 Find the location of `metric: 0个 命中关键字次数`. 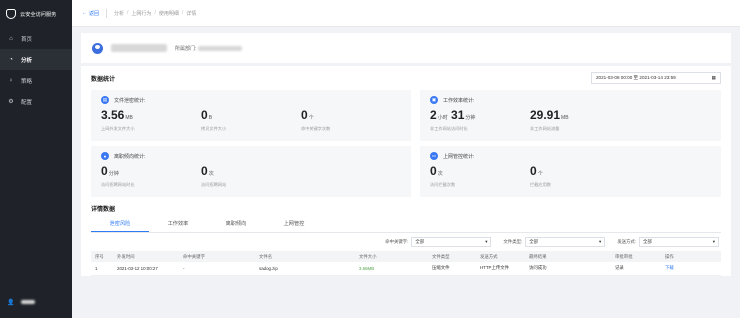

metric: 0个 命中关键字次数 is located at coordinates (351, 120).